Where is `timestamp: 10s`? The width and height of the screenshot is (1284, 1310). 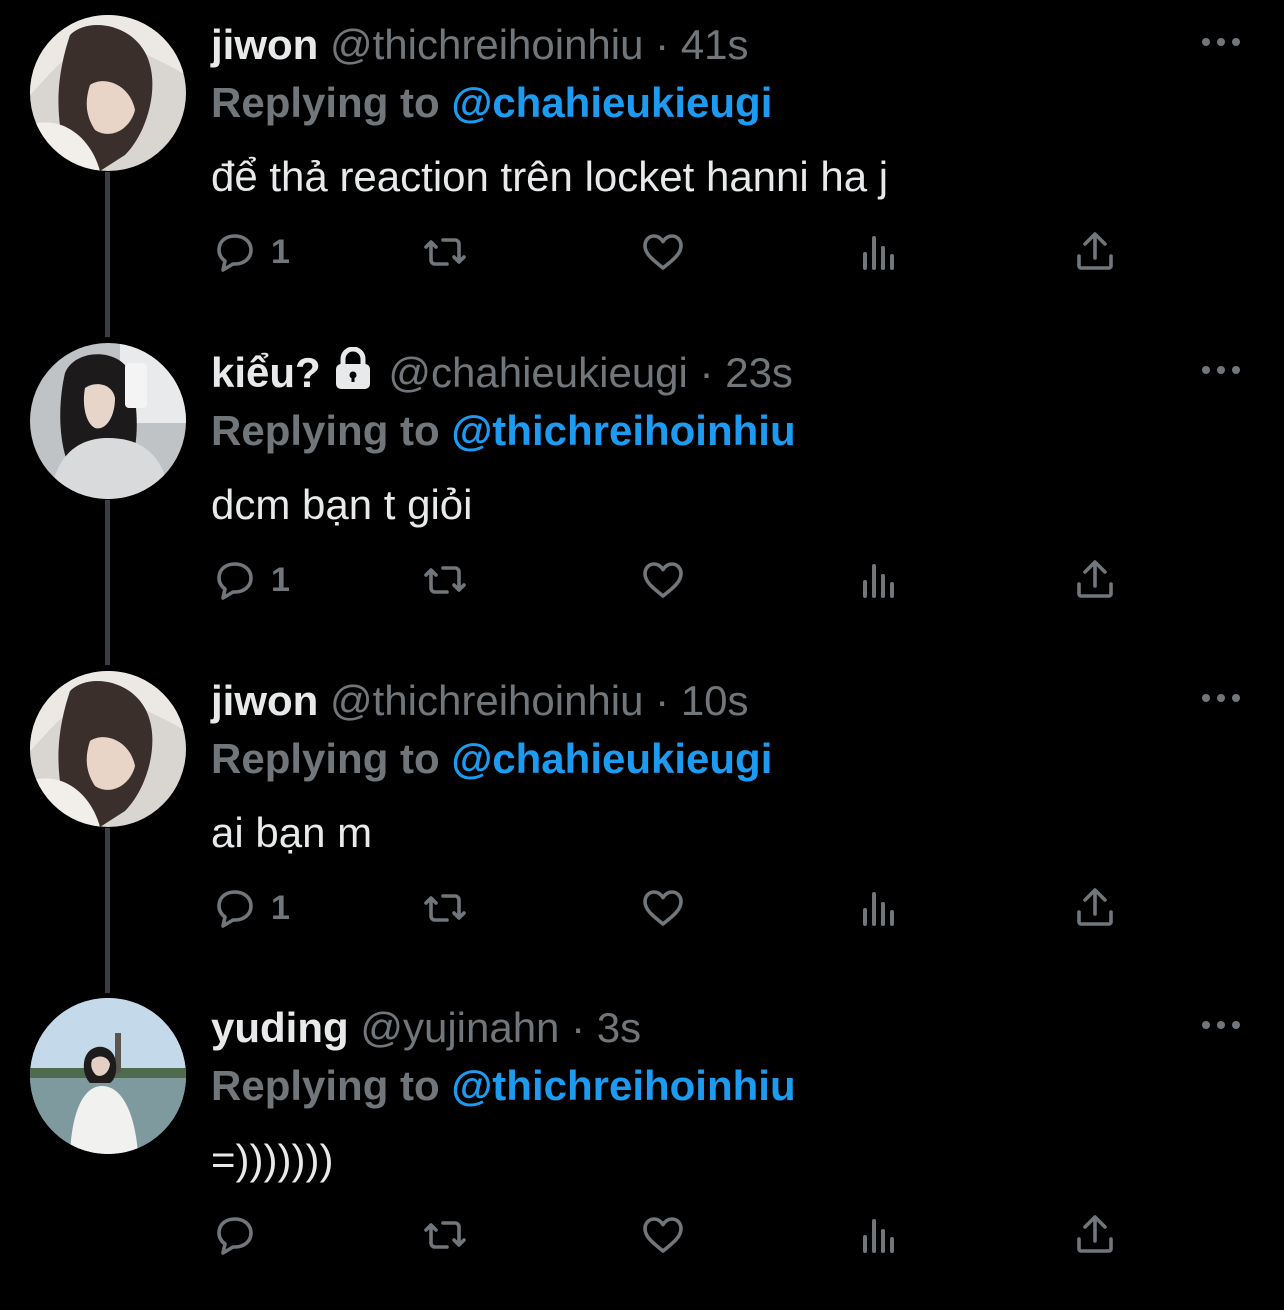
timestamp: 10s is located at coordinates (715, 700).